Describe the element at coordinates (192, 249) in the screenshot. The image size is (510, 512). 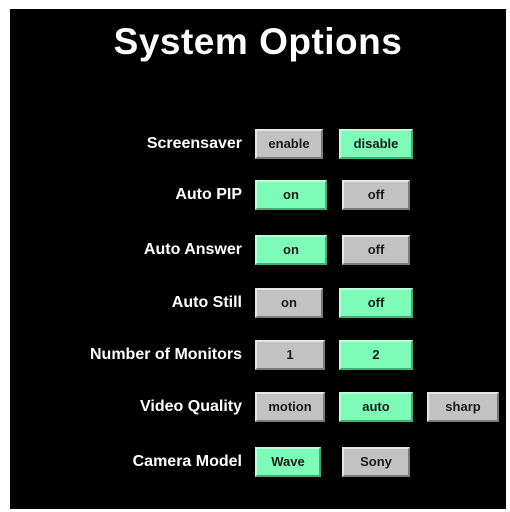
I see `auto-answer-label: Auto Answer` at that location.